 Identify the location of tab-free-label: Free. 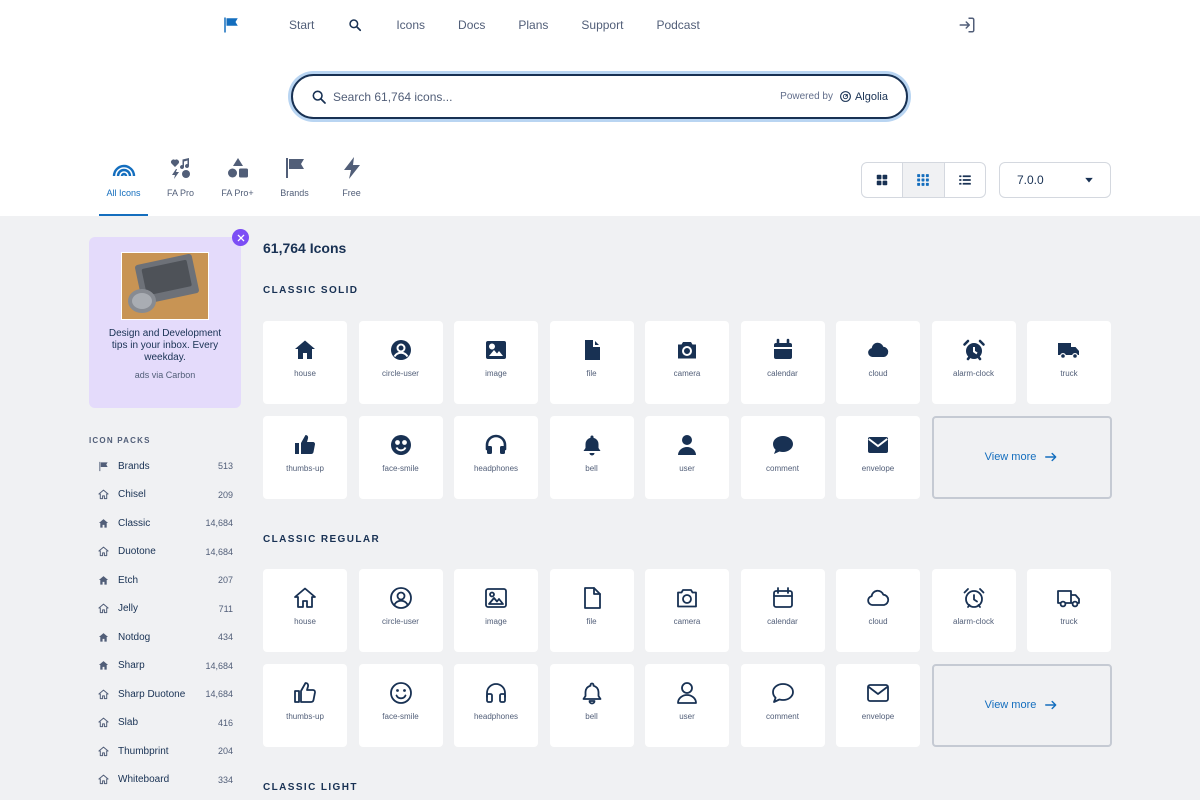
(351, 193).